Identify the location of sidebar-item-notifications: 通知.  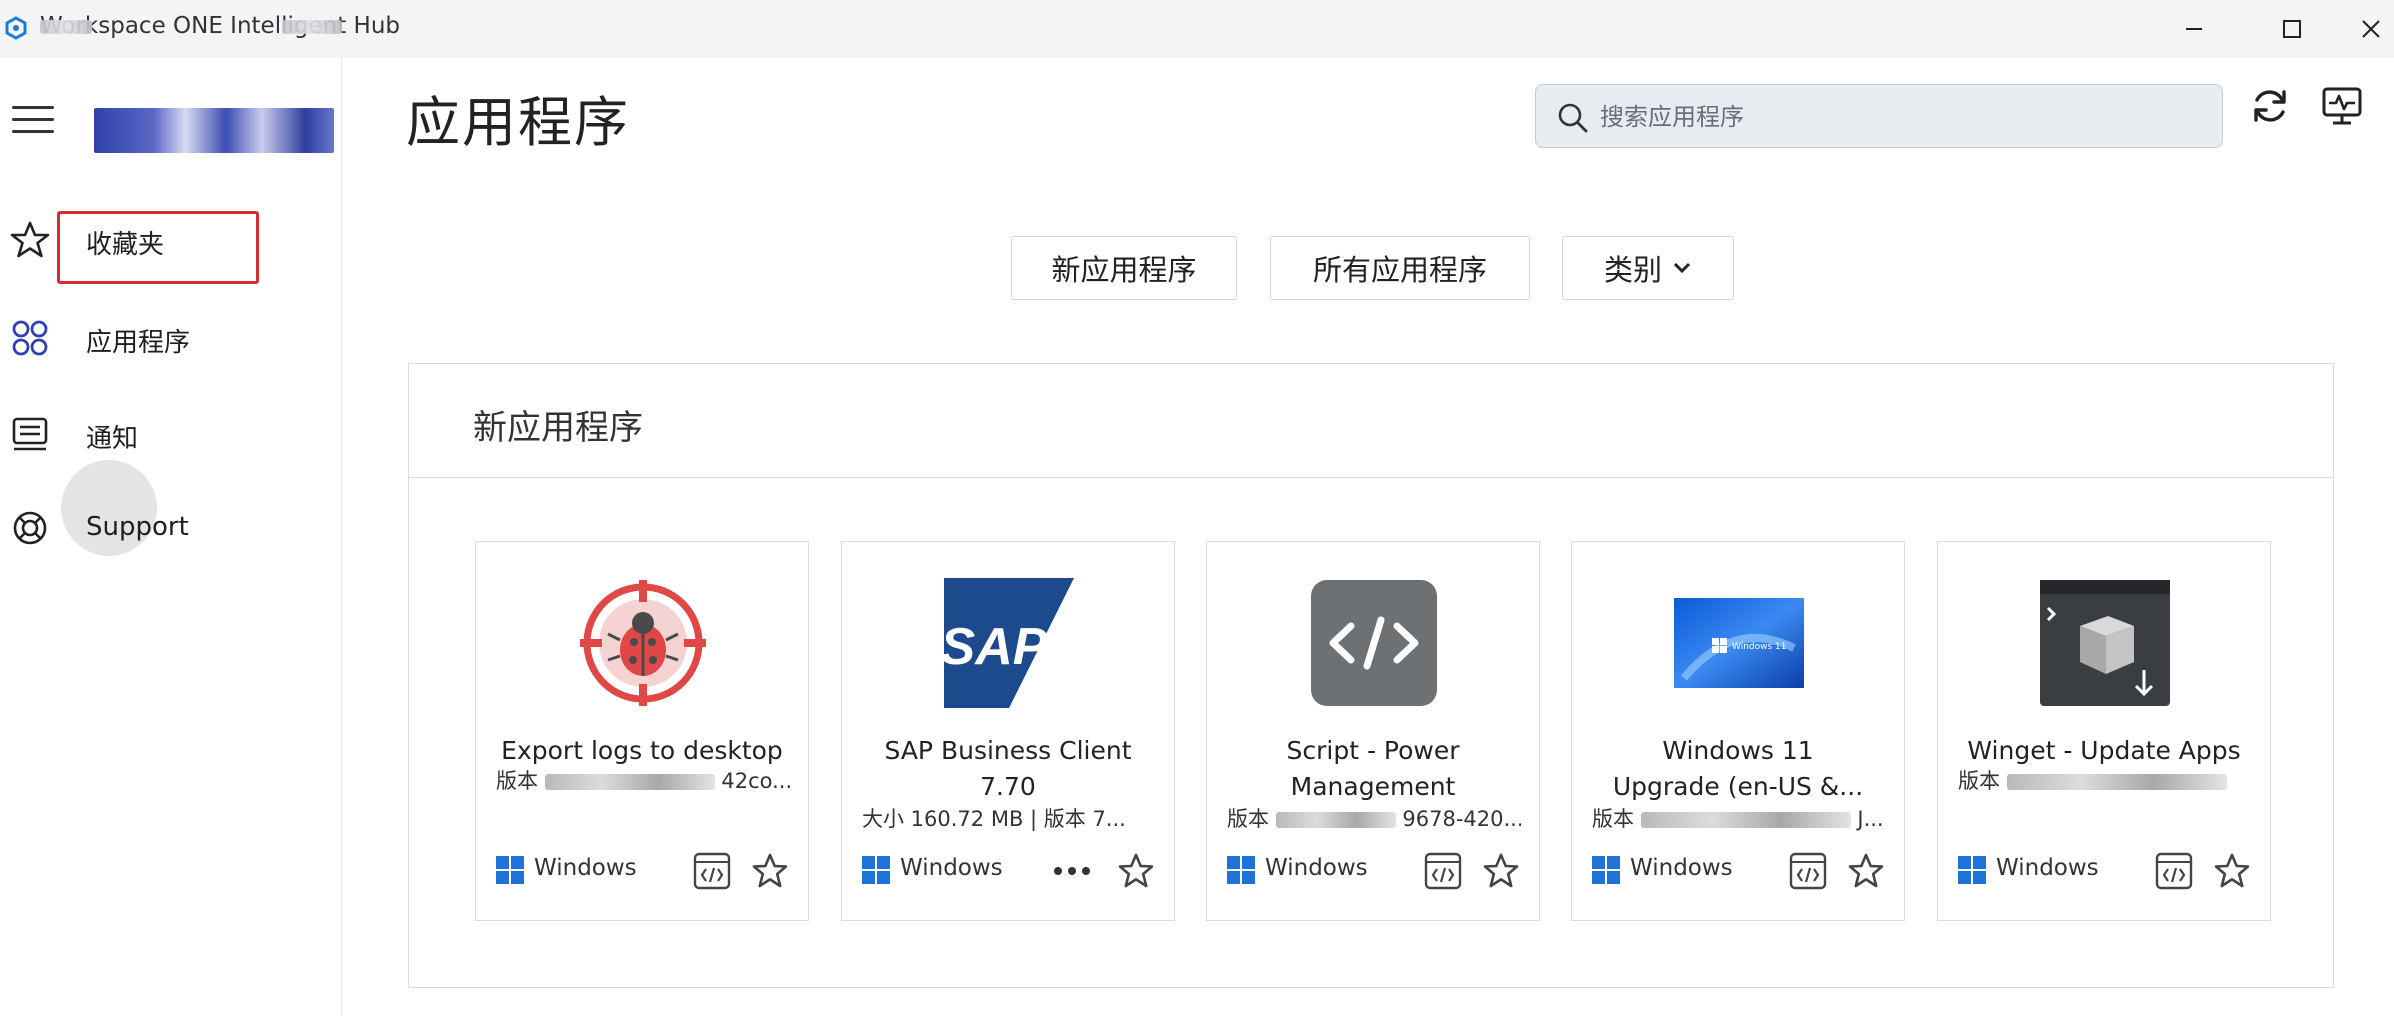
(171, 433).